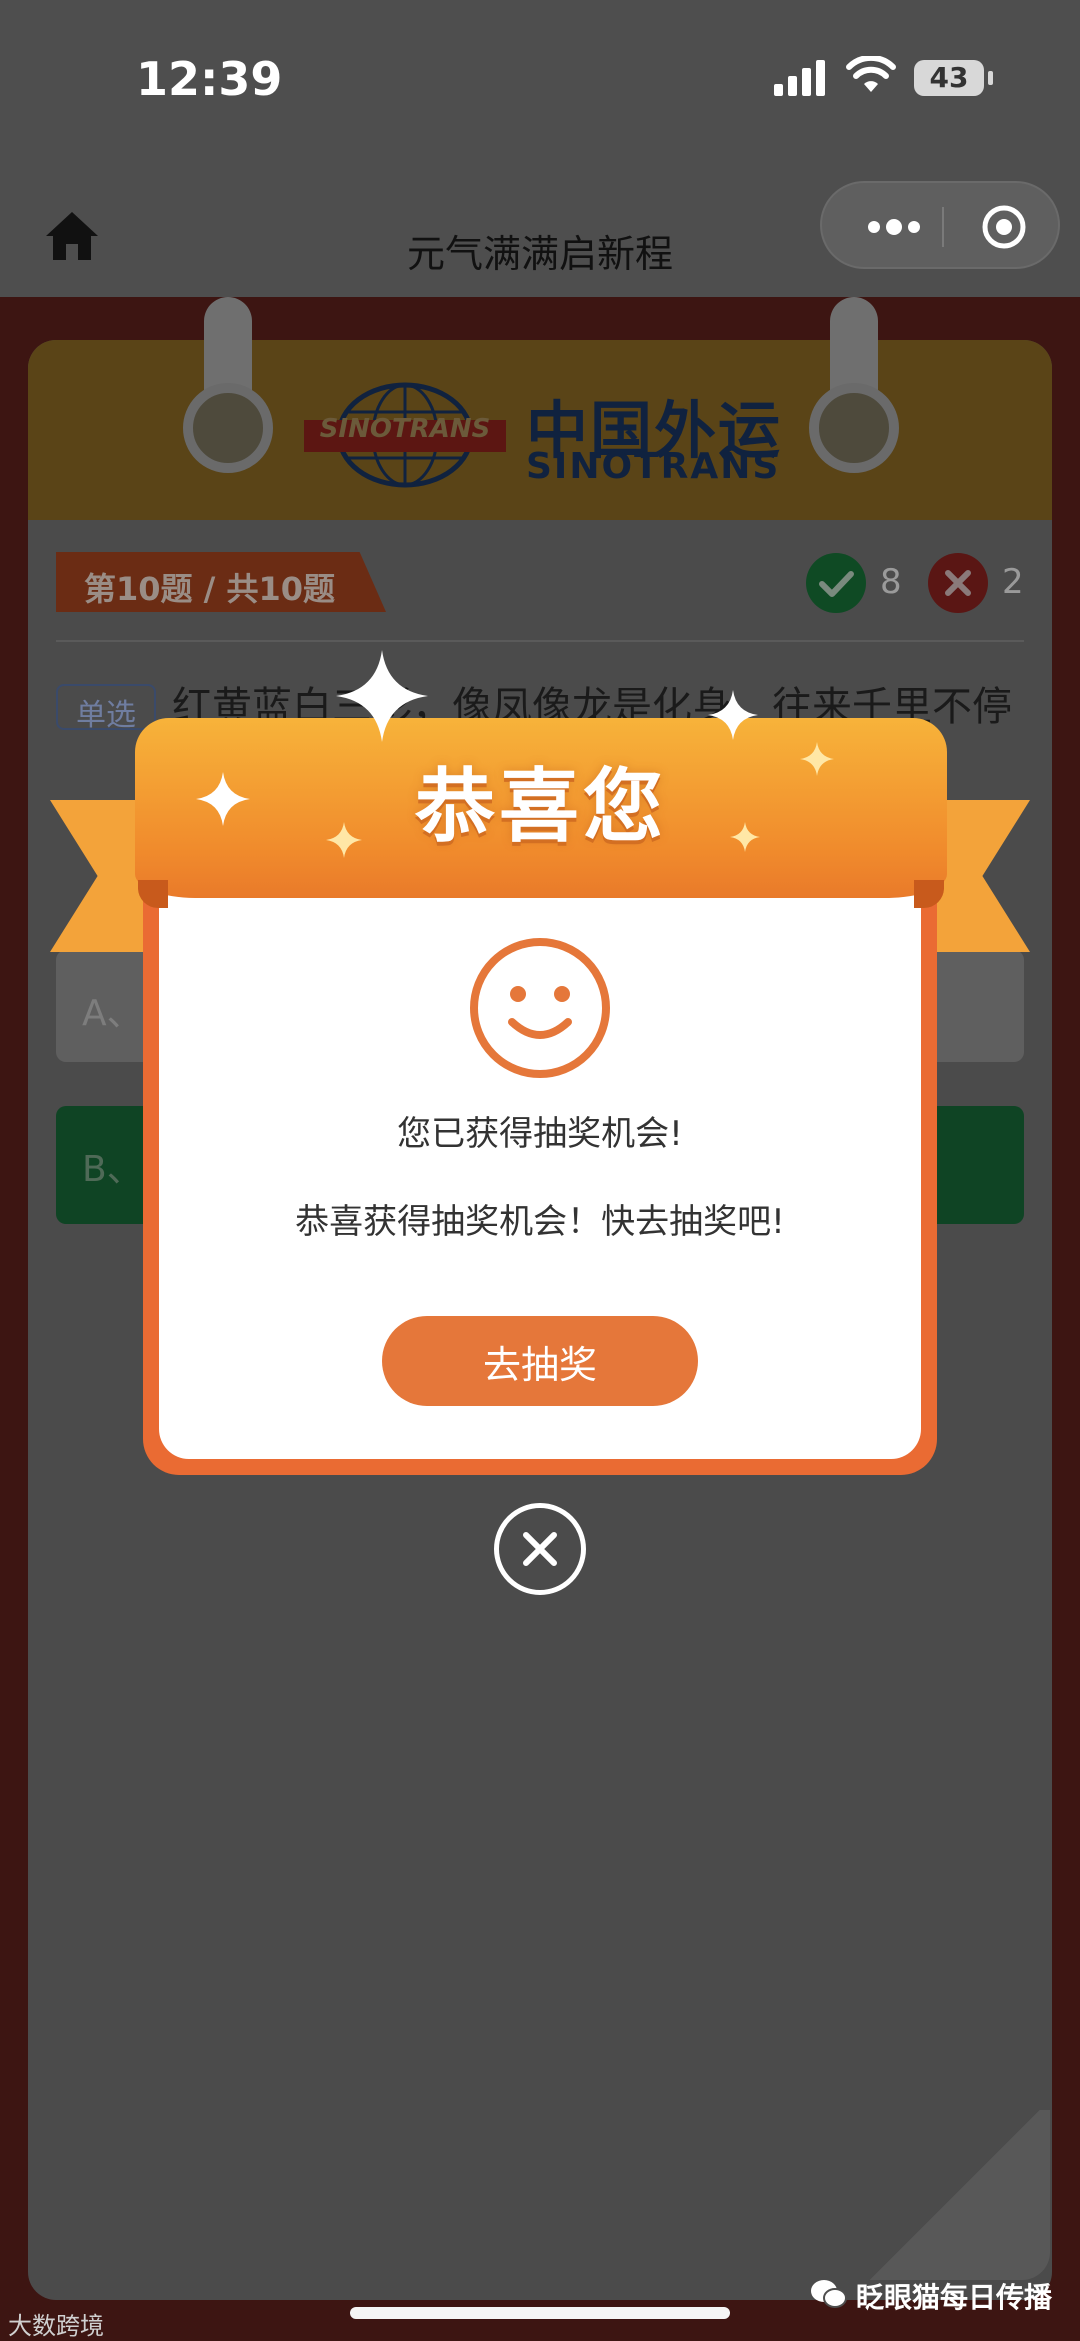 This screenshot has width=1080, height=2341. I want to click on wifi-icon, so click(871, 74).